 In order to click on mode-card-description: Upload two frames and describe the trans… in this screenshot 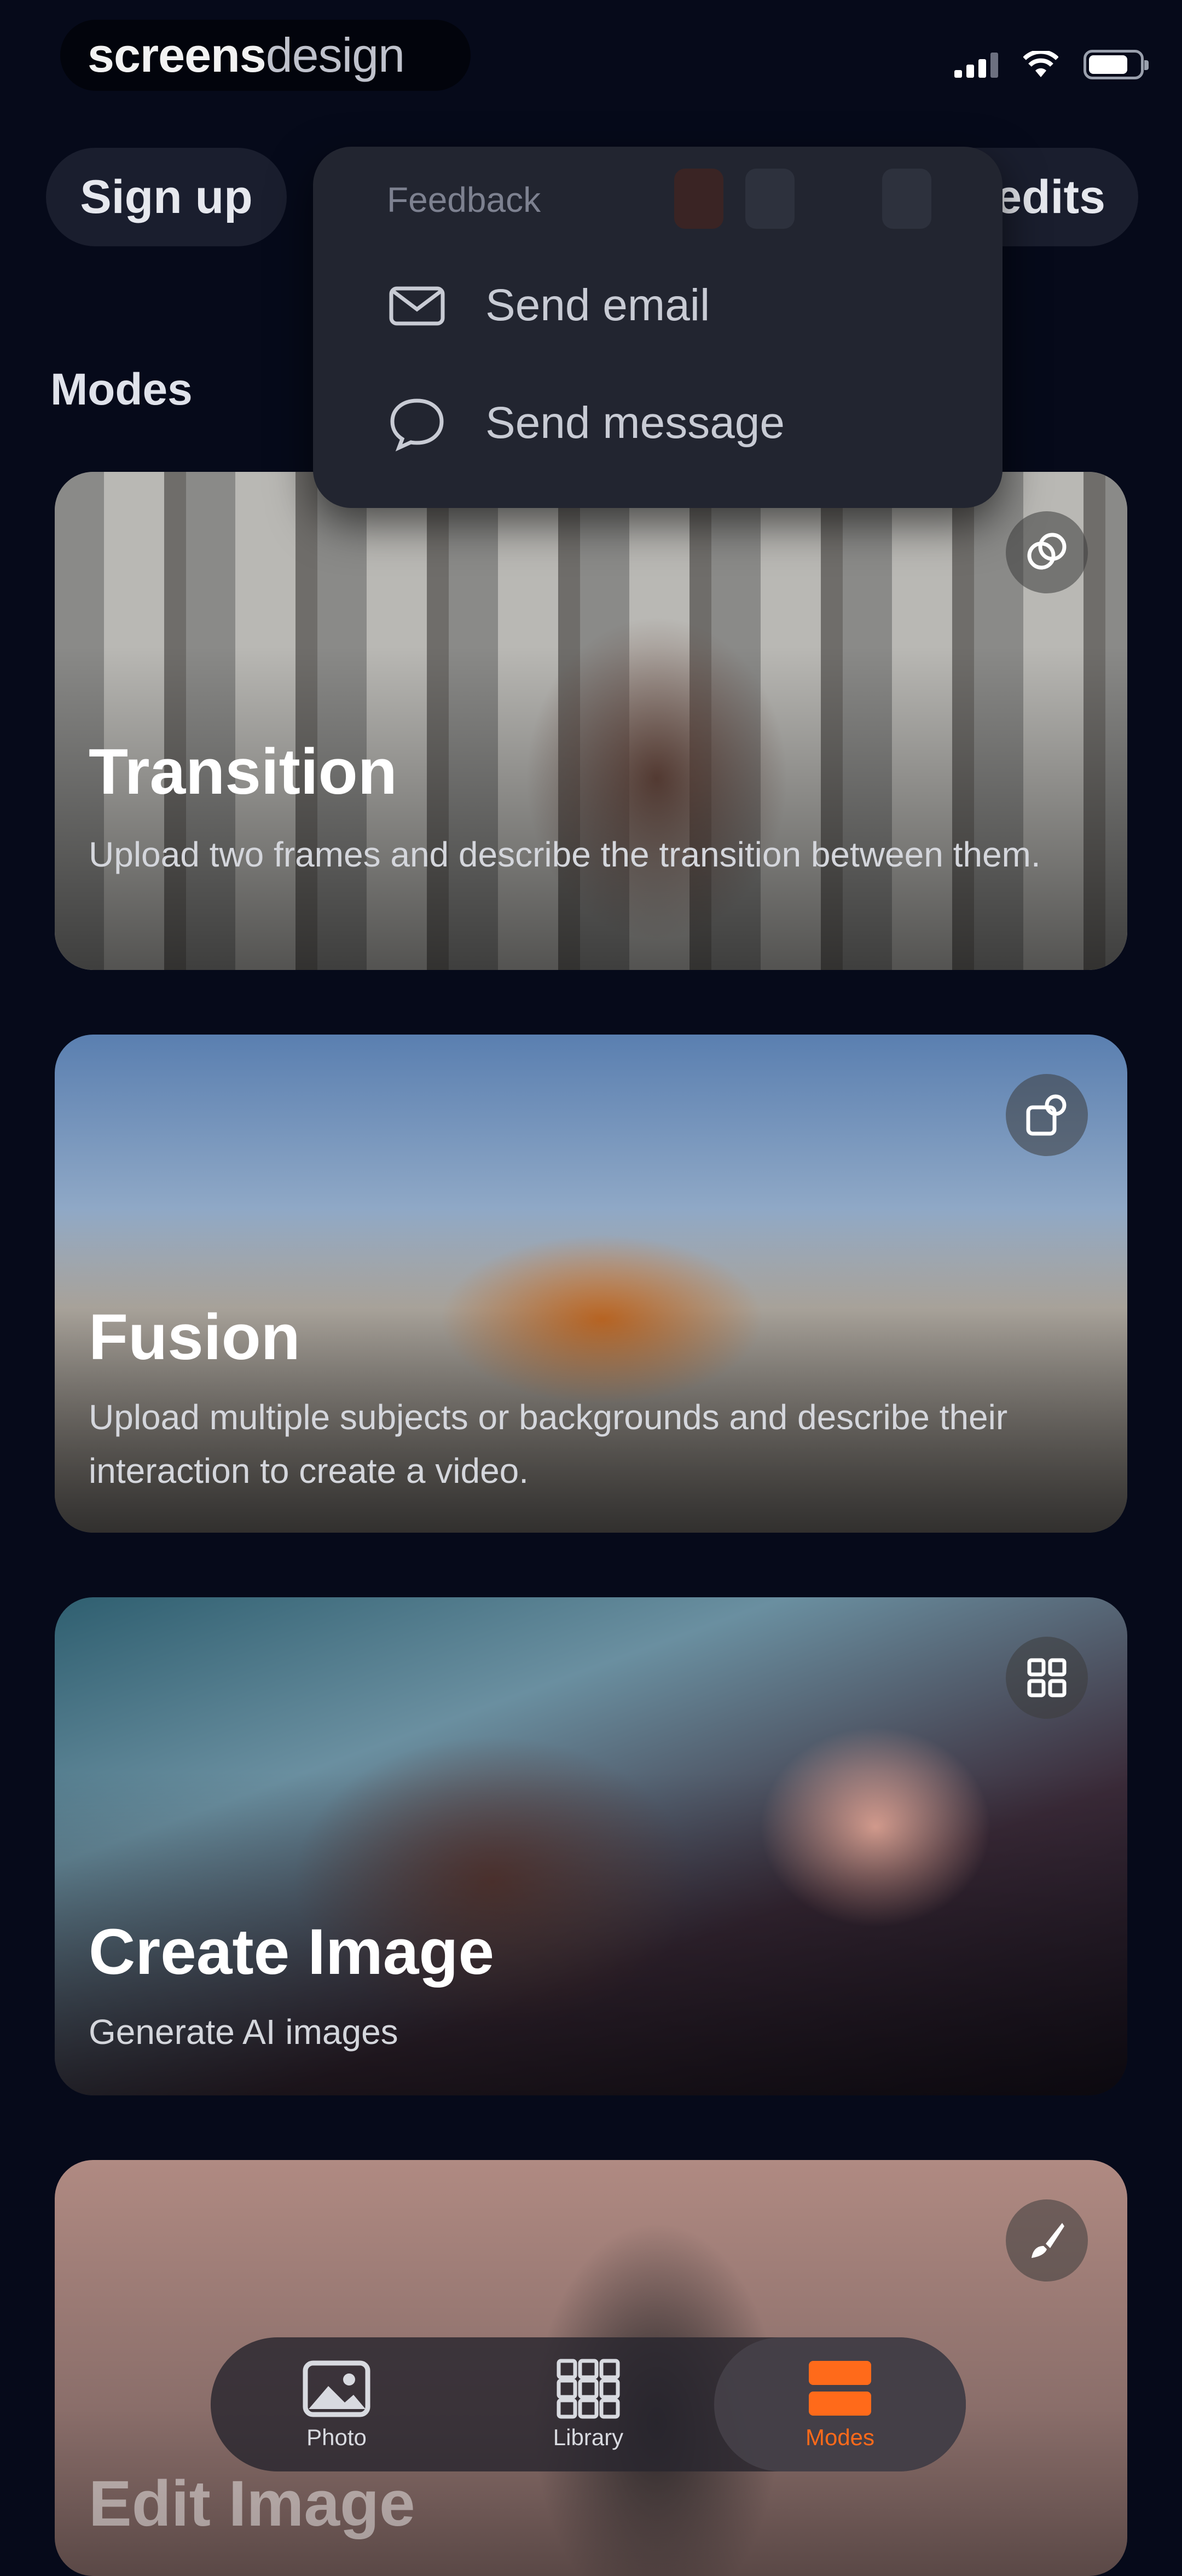, I will do `click(565, 854)`.